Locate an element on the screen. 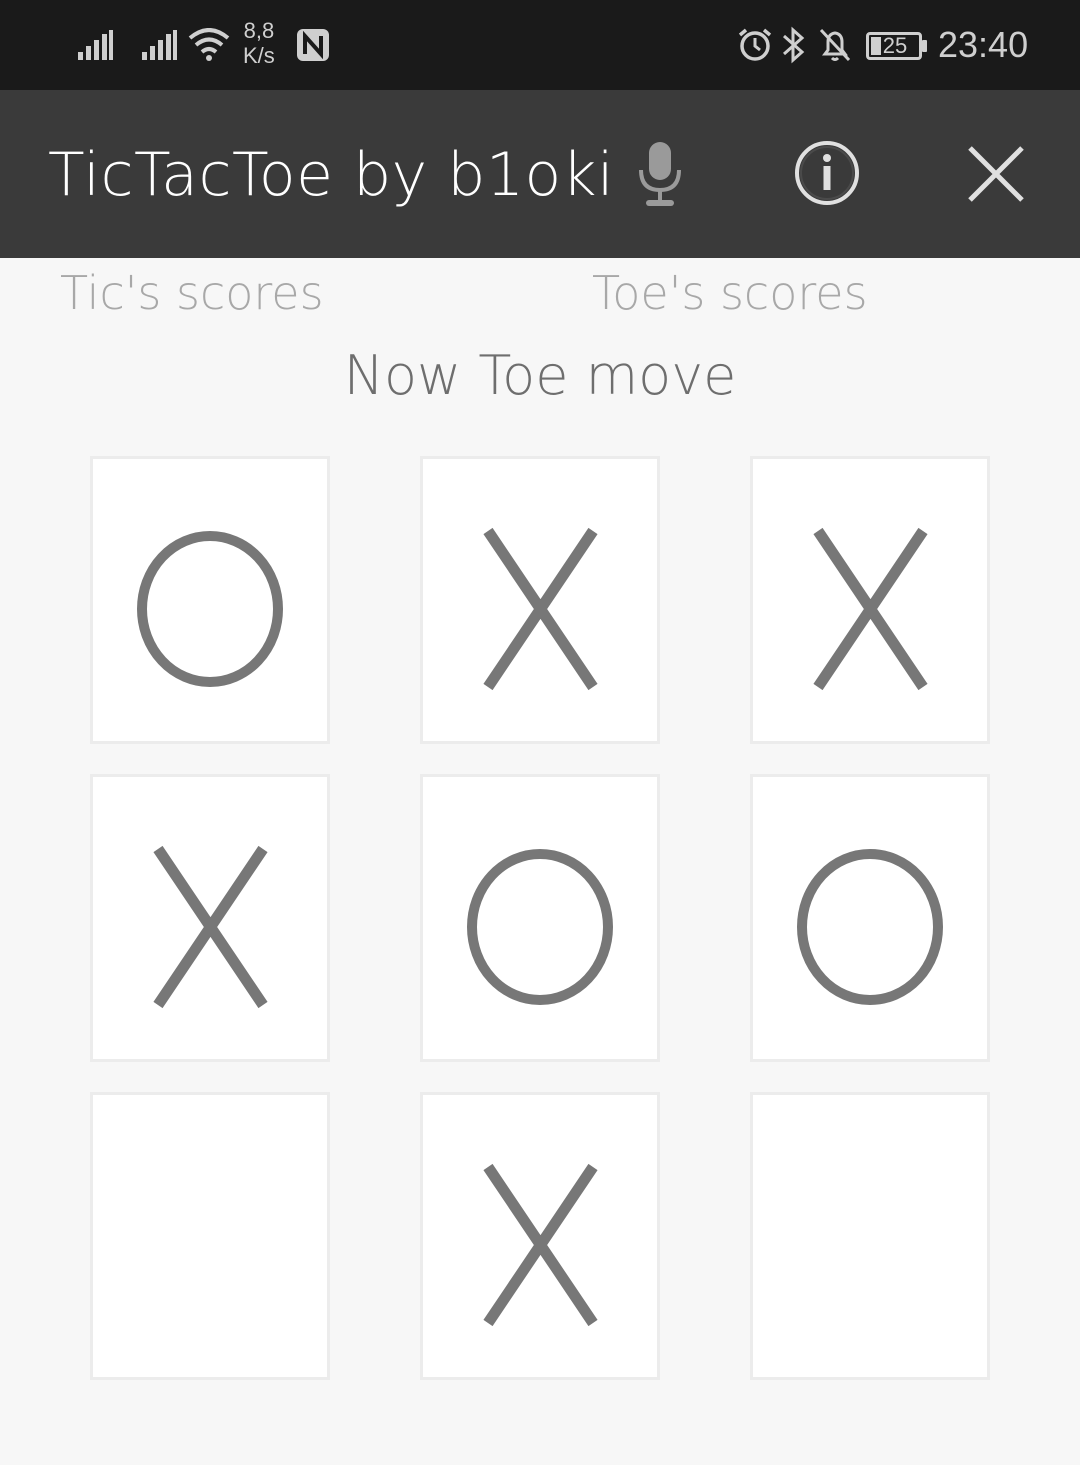  wifi-icon is located at coordinates (209, 44).